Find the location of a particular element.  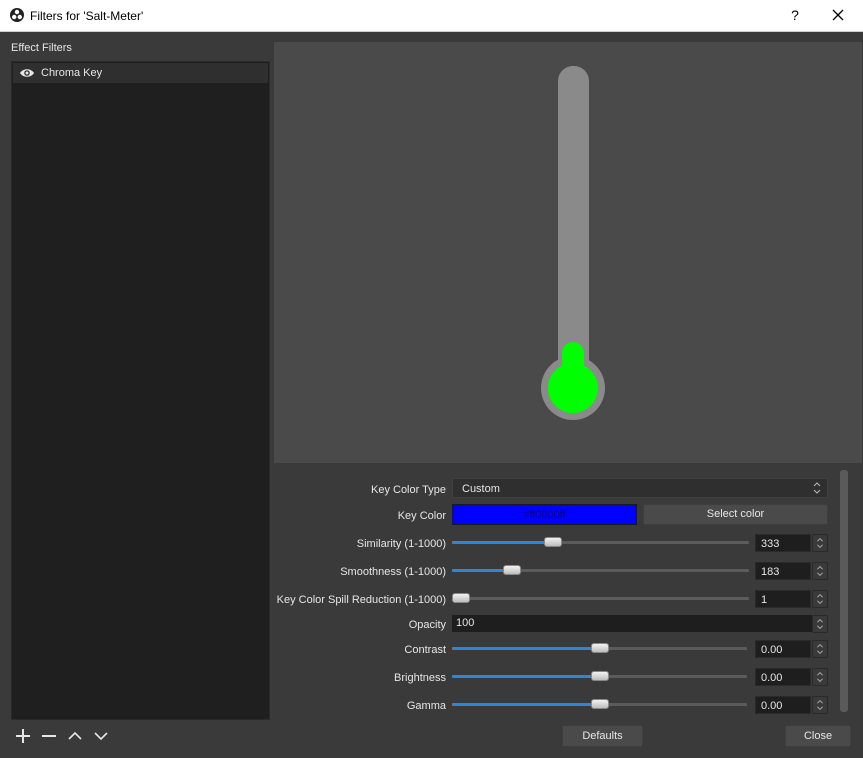

similarity-label: Similarity (1-1000) is located at coordinates (401, 544).